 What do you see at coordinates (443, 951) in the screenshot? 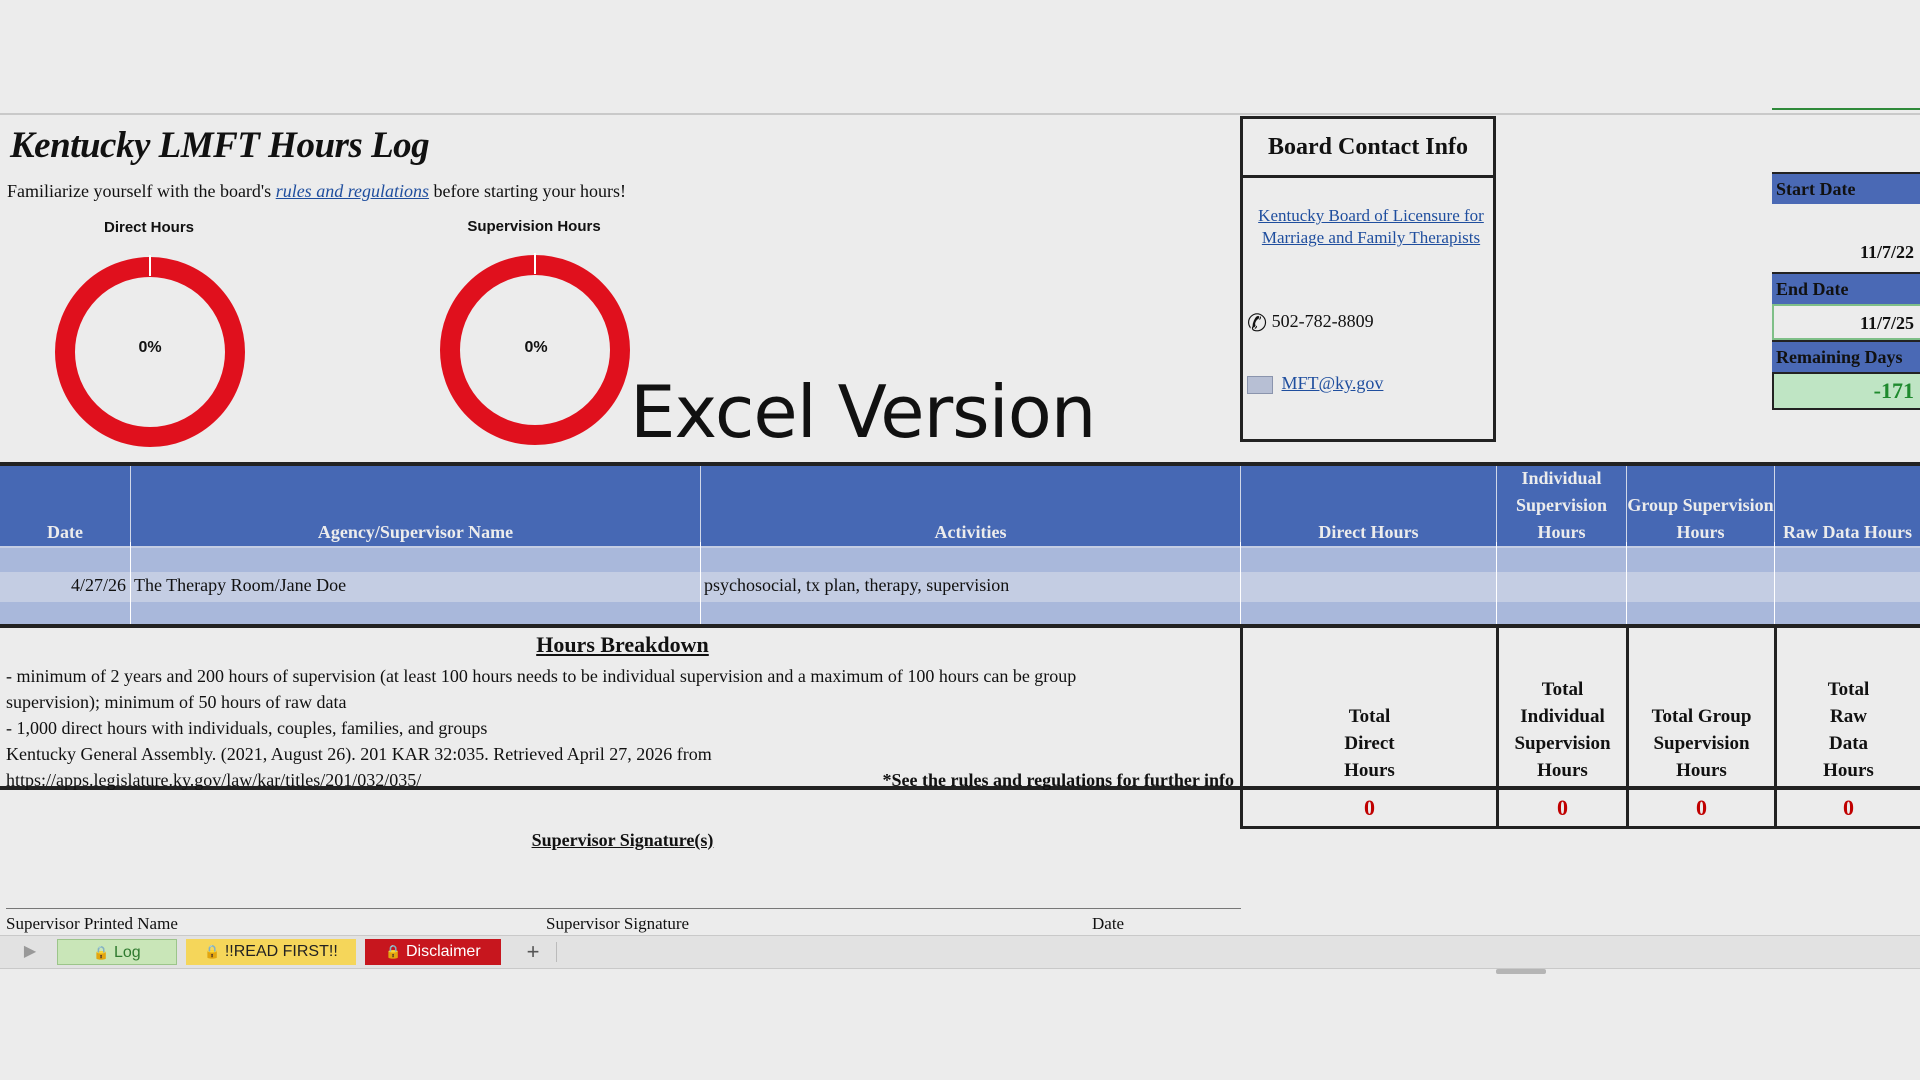
I see `tab-disclaimer-label: Disclaimer` at bounding box center [443, 951].